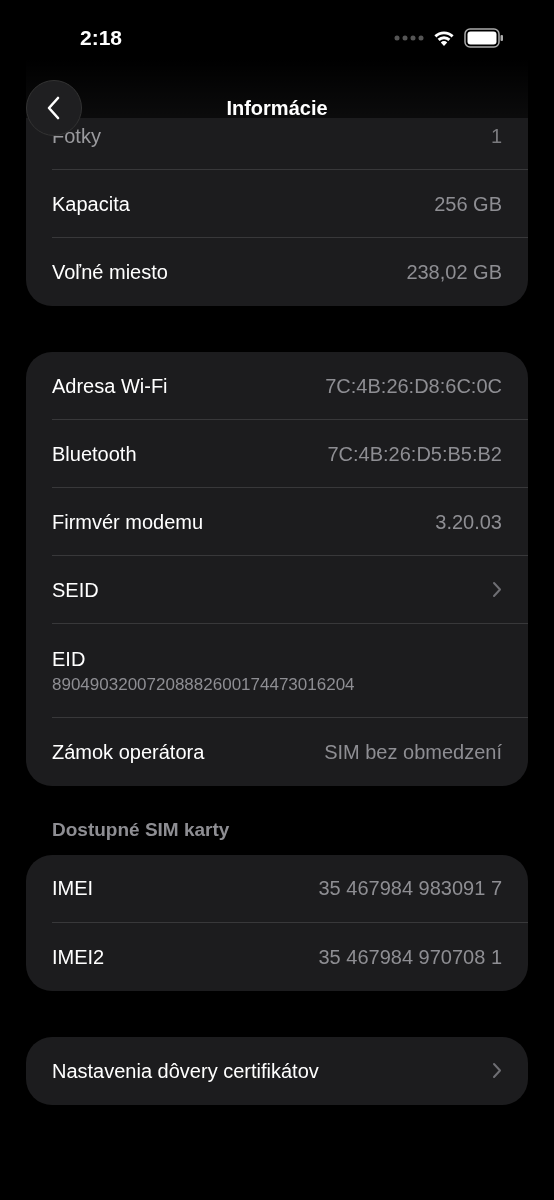 The image size is (554, 1200). Describe the element at coordinates (277, 108) in the screenshot. I see `nav-title: Informácie` at that location.